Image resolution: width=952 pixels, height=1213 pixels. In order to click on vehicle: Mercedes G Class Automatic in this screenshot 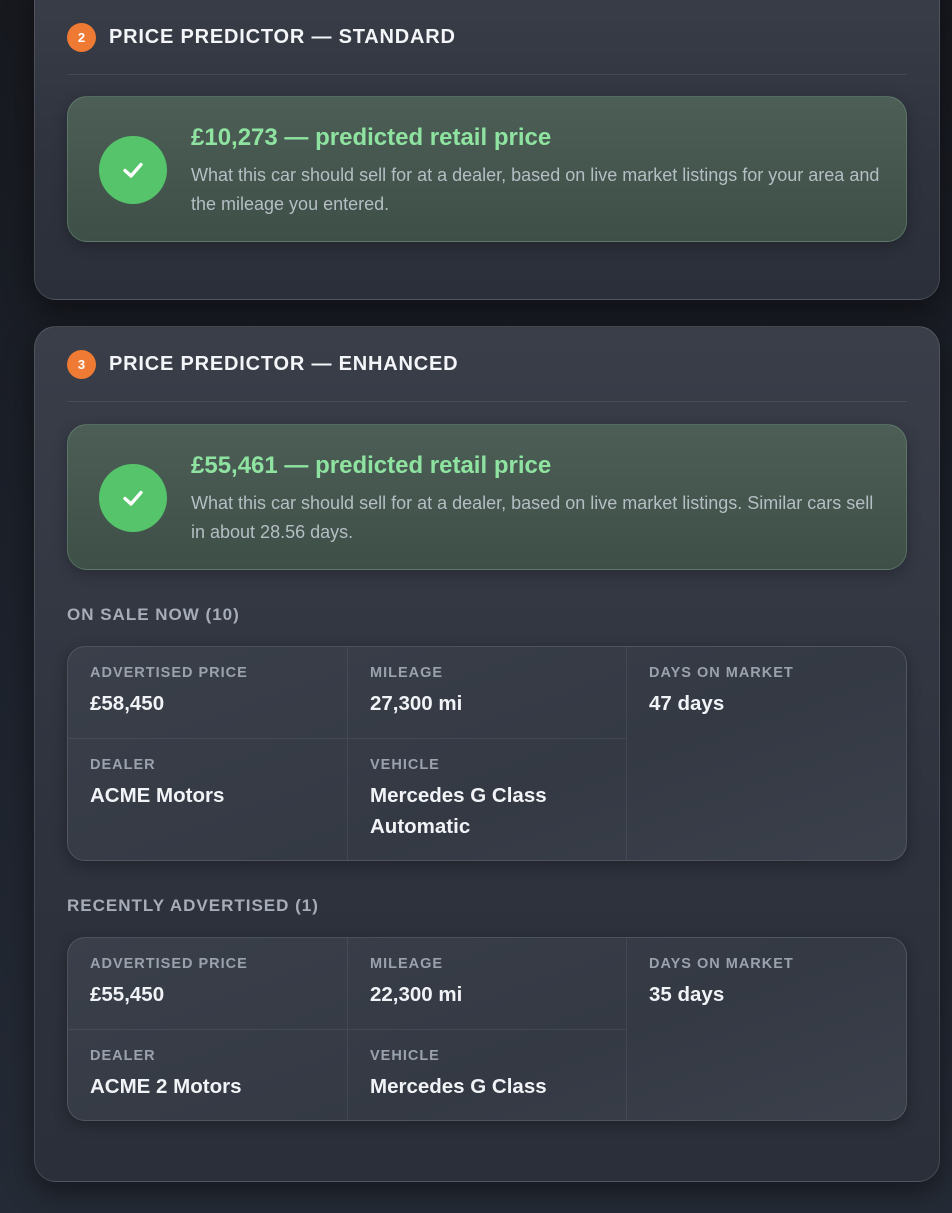, I will do `click(458, 811)`.